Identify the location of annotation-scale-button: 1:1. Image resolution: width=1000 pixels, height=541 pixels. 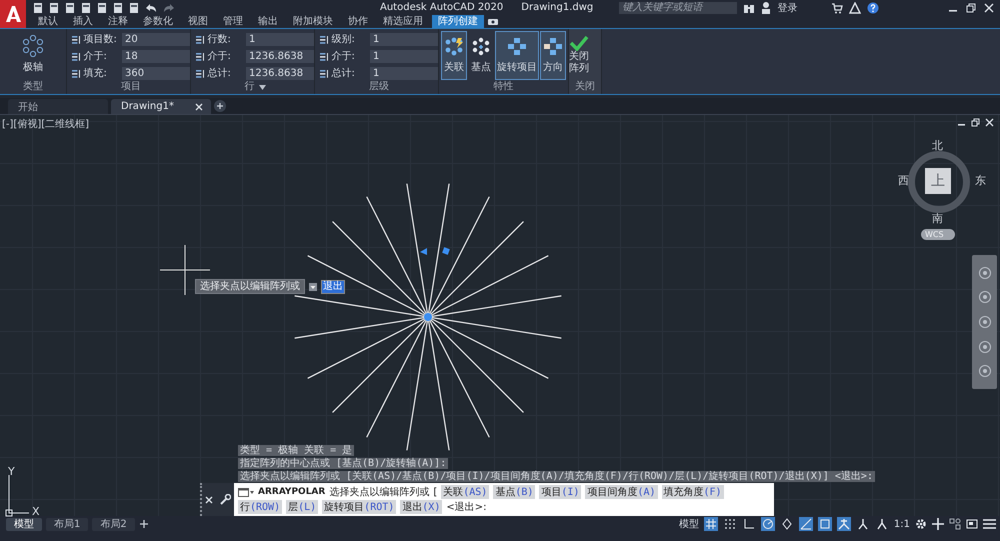
(902, 524).